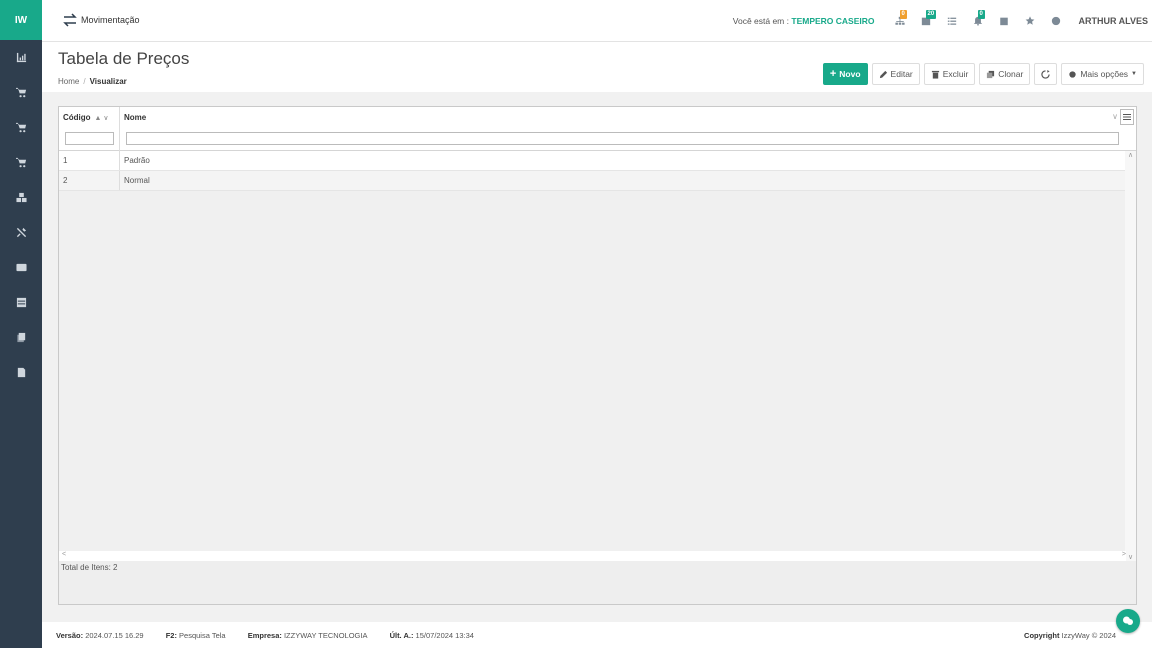  Describe the element at coordinates (991, 74) in the screenshot. I see `clone-icon` at that location.